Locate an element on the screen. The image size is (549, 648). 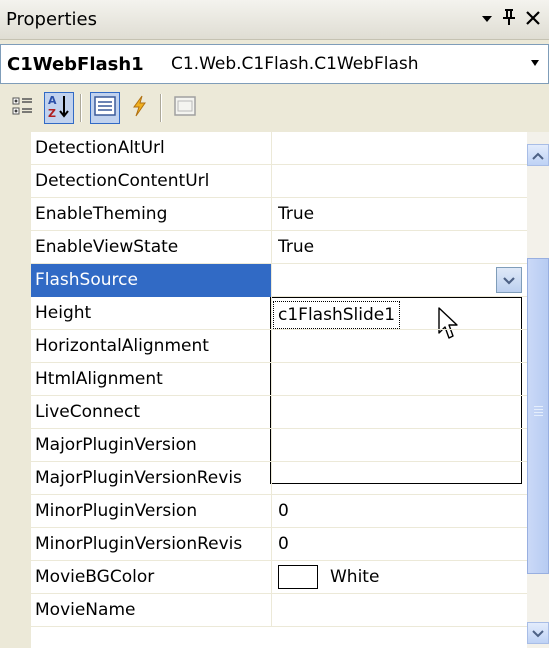
scroll-up-button is located at coordinates (538, 155).